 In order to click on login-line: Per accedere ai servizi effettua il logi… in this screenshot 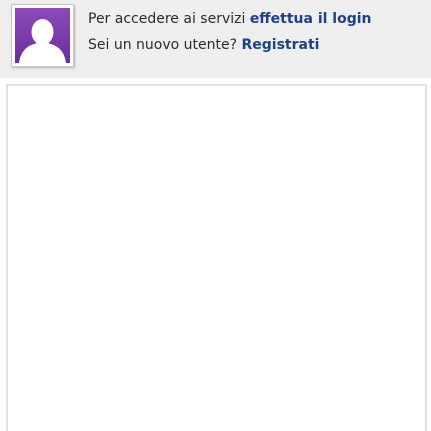, I will do `click(258, 19)`.